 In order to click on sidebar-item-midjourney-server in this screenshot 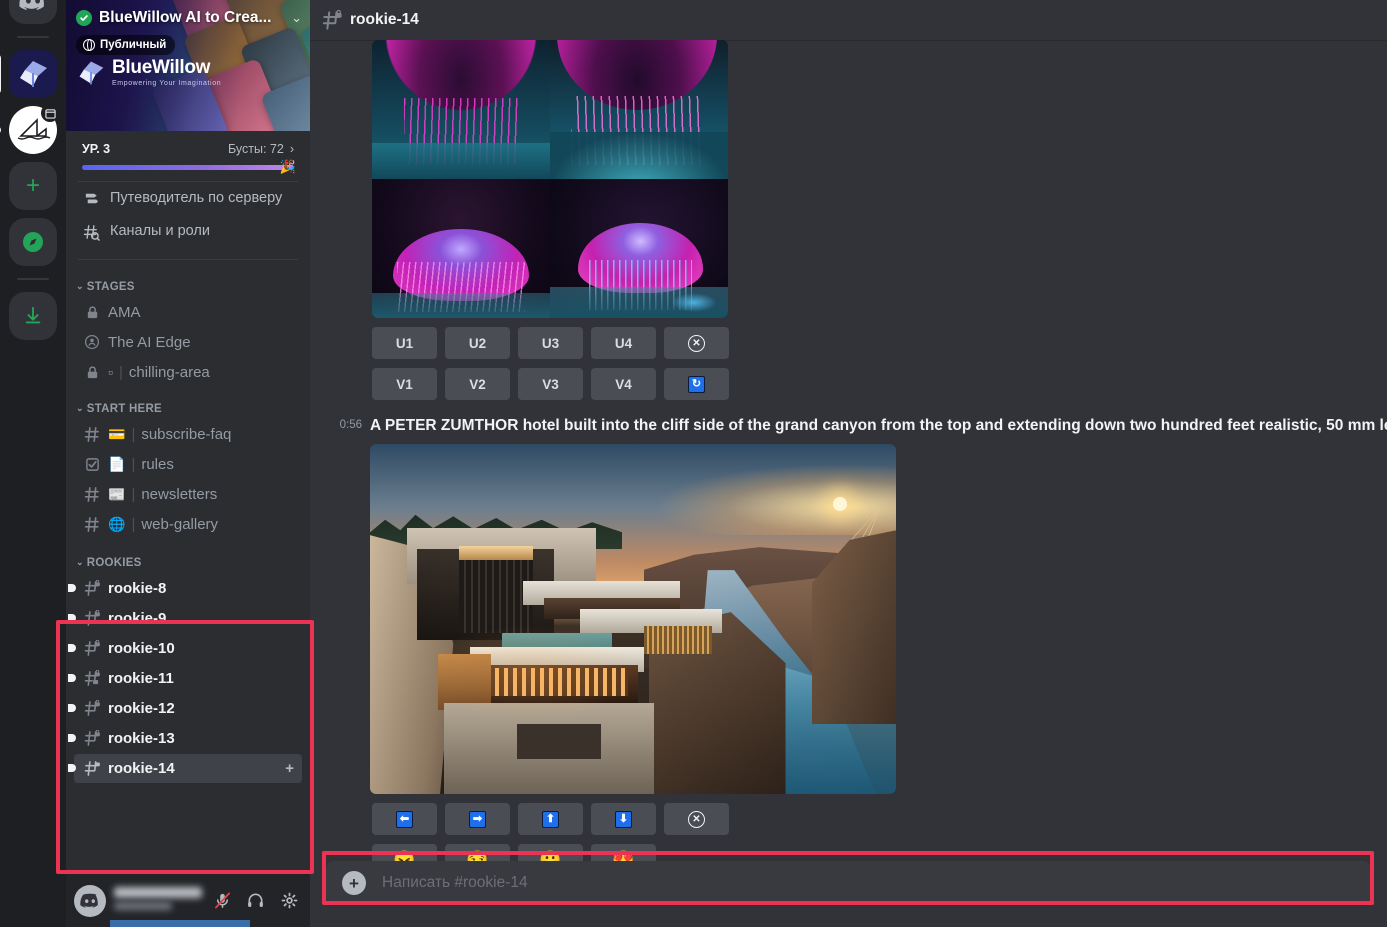, I will do `click(29, 129)`.